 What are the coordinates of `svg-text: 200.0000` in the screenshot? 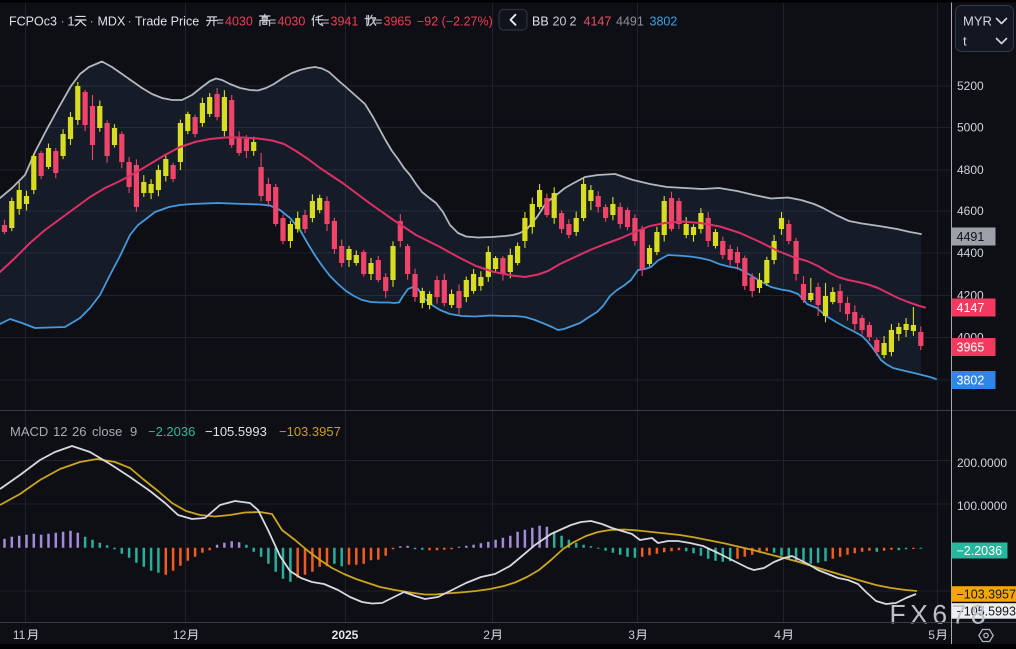 It's located at (982, 463).